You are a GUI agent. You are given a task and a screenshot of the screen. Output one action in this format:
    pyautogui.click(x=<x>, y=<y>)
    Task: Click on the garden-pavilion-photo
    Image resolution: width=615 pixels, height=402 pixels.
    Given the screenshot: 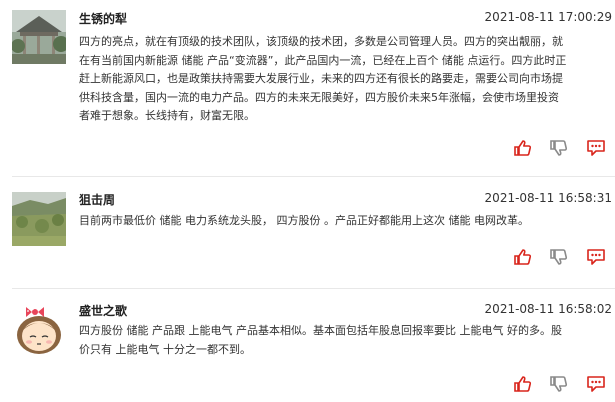 What is the action you would take?
    pyautogui.click(x=39, y=37)
    